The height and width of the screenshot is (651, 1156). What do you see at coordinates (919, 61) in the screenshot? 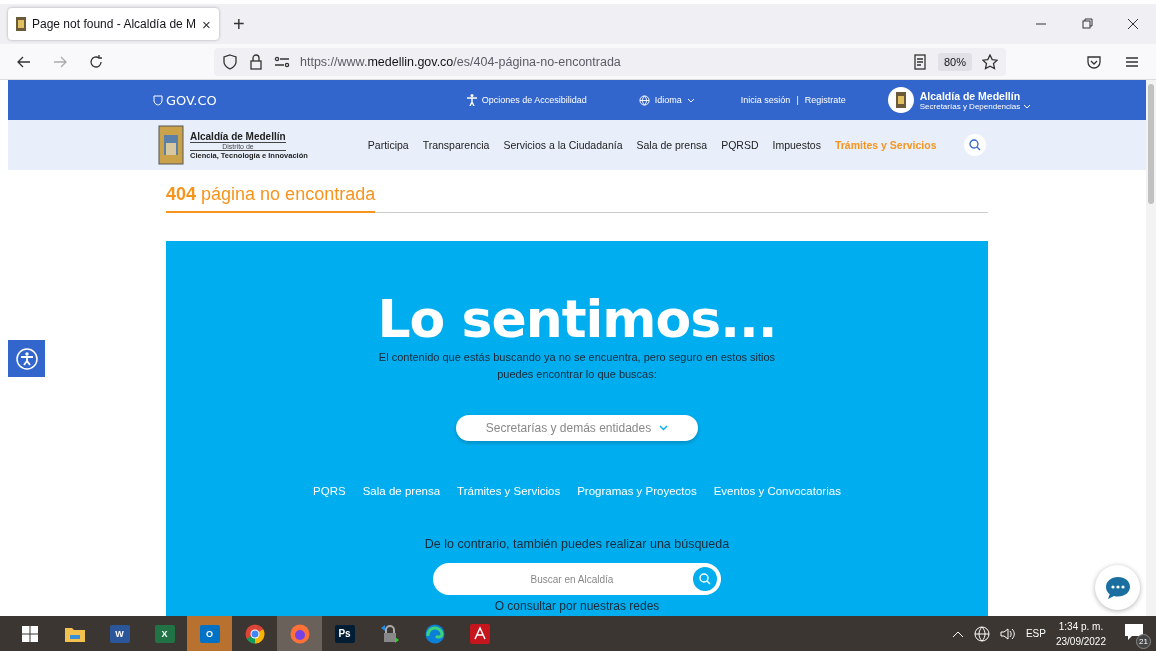
I see `reader-view-icon` at bounding box center [919, 61].